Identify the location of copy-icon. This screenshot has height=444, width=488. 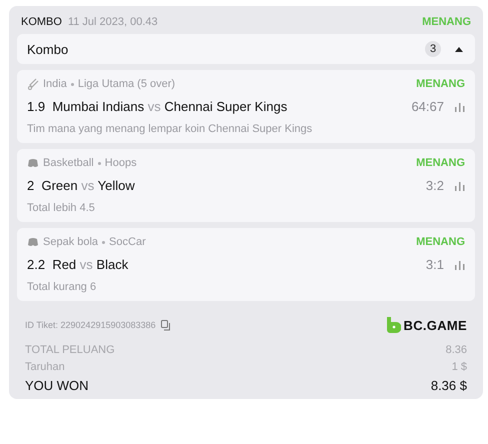
(165, 325).